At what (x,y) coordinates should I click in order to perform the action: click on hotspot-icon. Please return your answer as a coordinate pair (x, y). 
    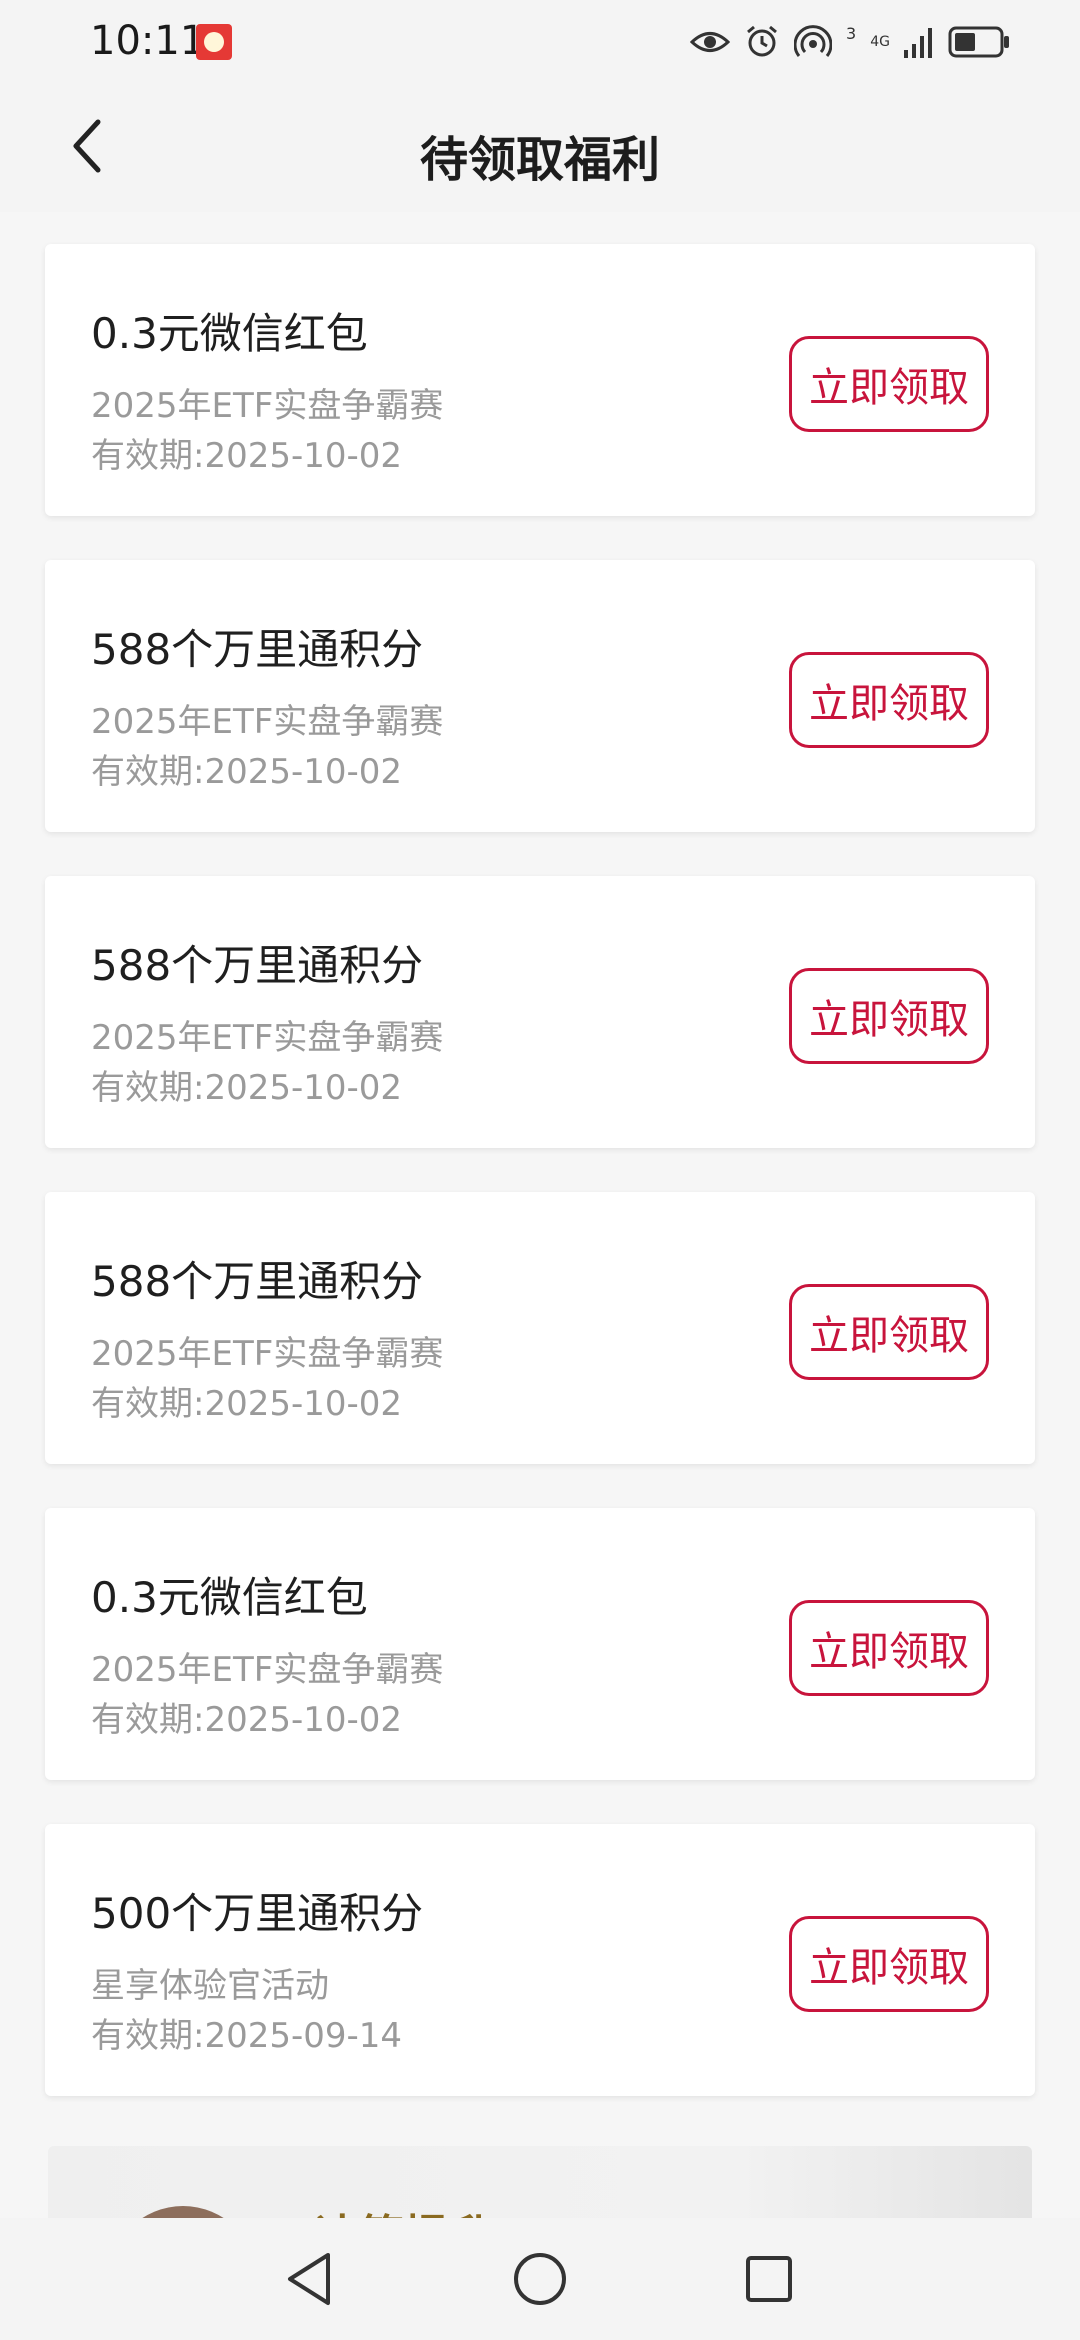
    Looking at the image, I should click on (813, 41).